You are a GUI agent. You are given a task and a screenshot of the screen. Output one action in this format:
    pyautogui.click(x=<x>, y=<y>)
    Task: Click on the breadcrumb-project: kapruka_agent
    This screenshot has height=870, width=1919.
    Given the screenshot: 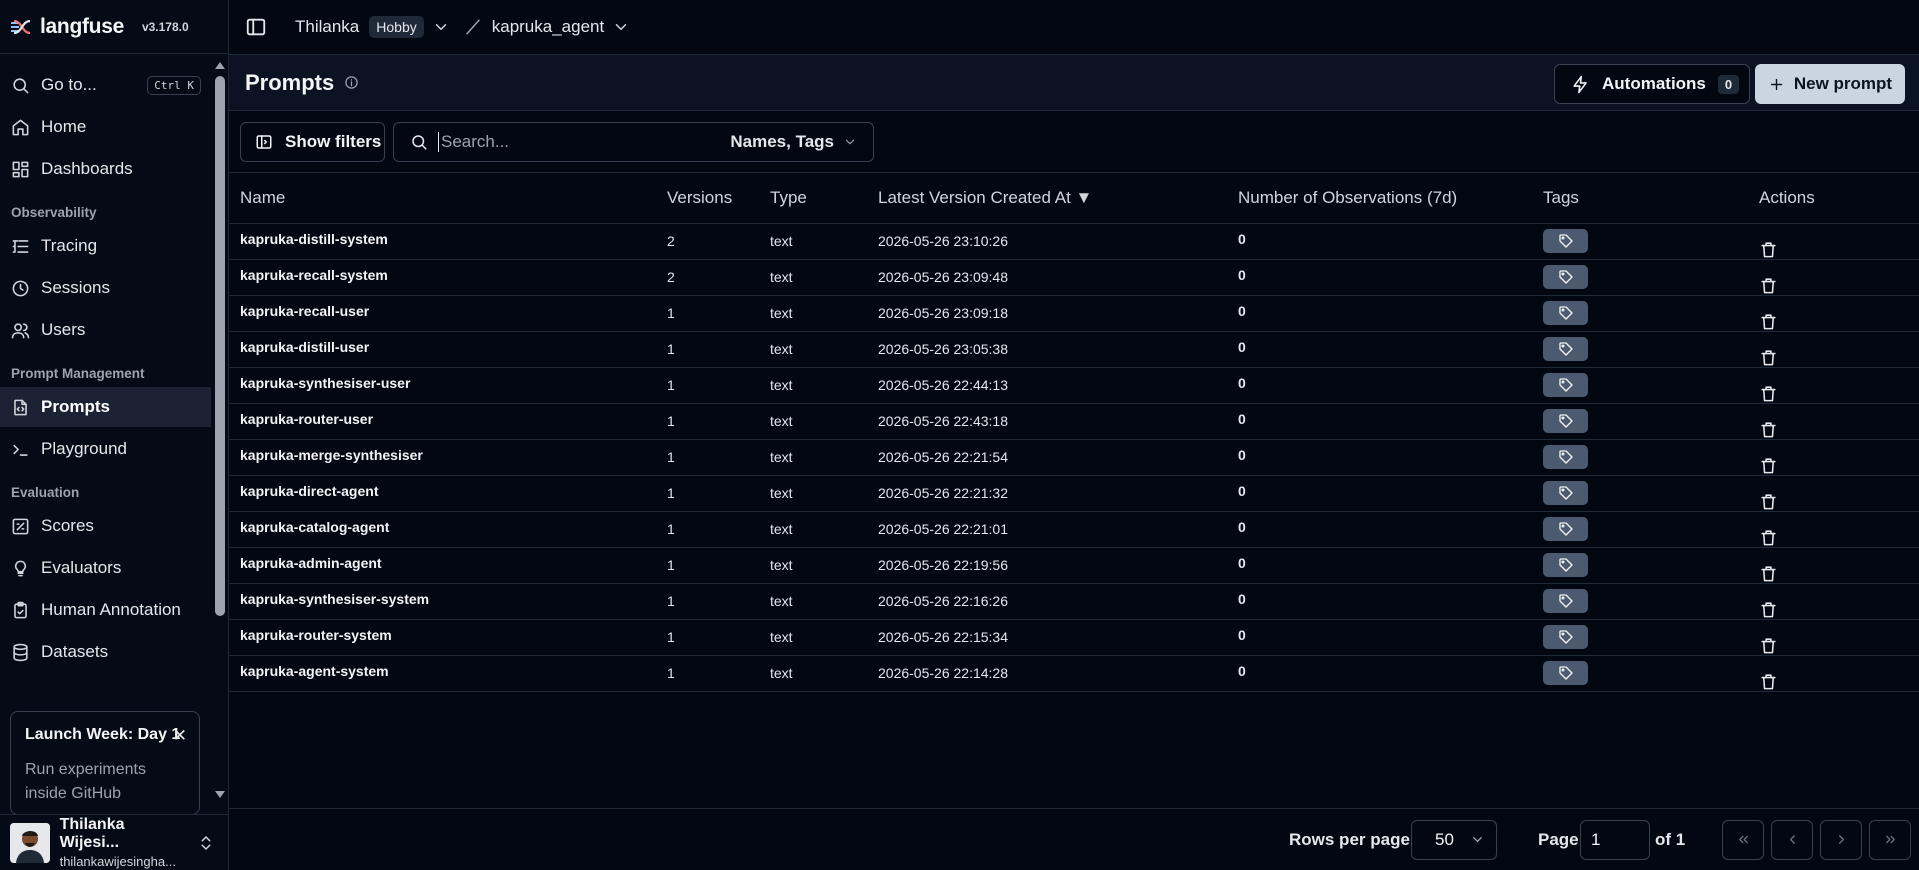 What is the action you would take?
    pyautogui.click(x=548, y=27)
    